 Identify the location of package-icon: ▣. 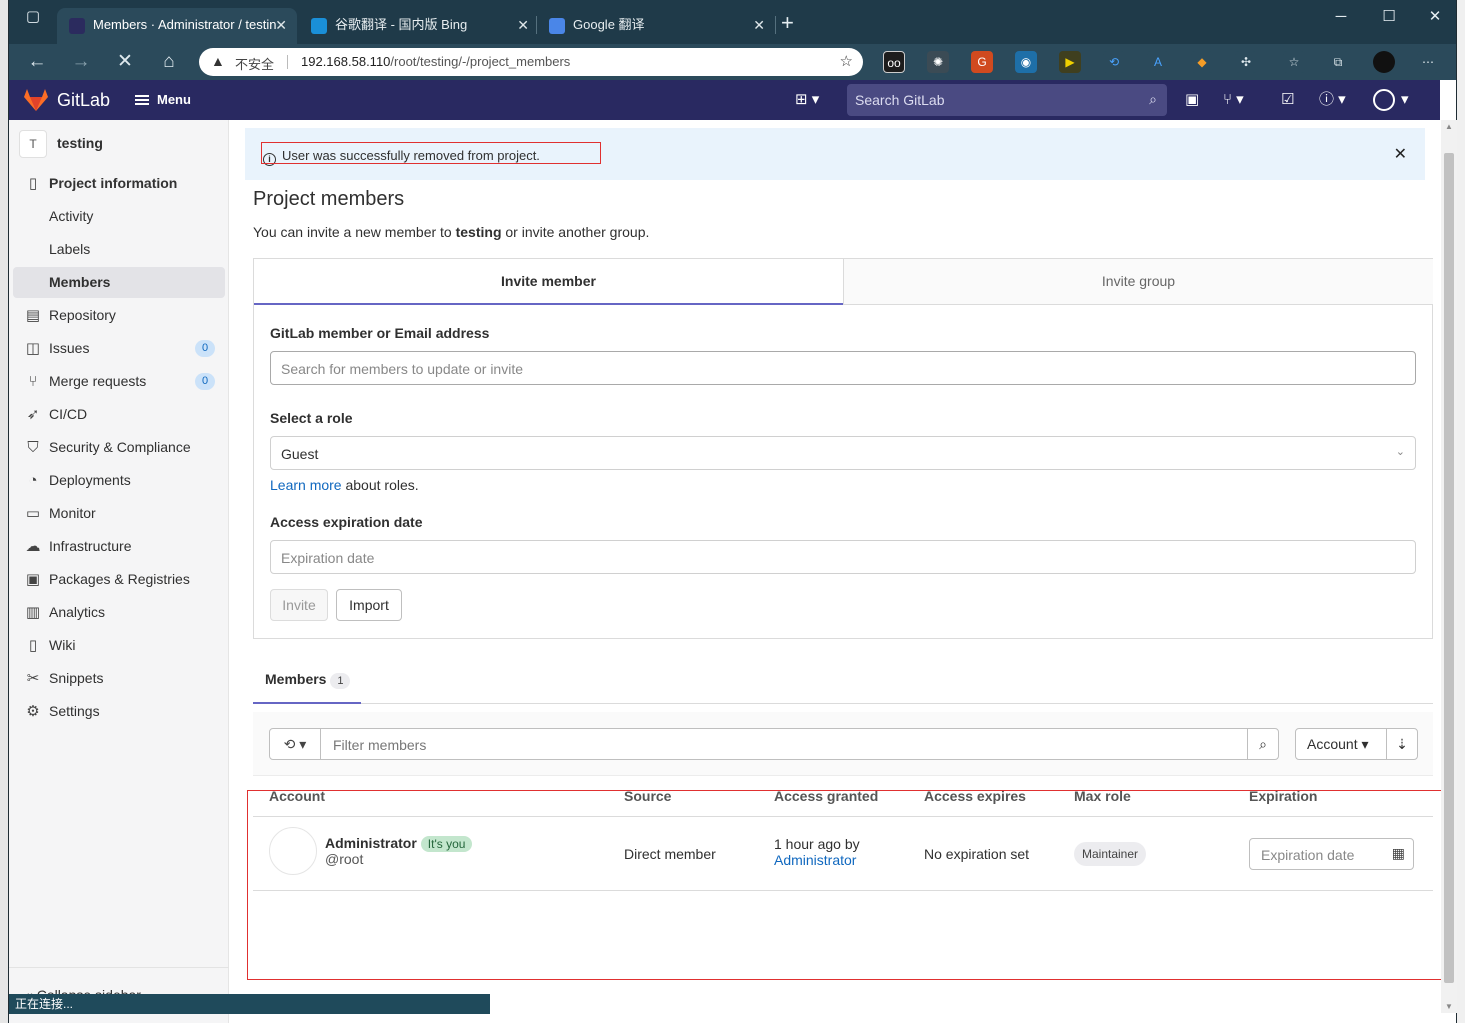
(33, 579).